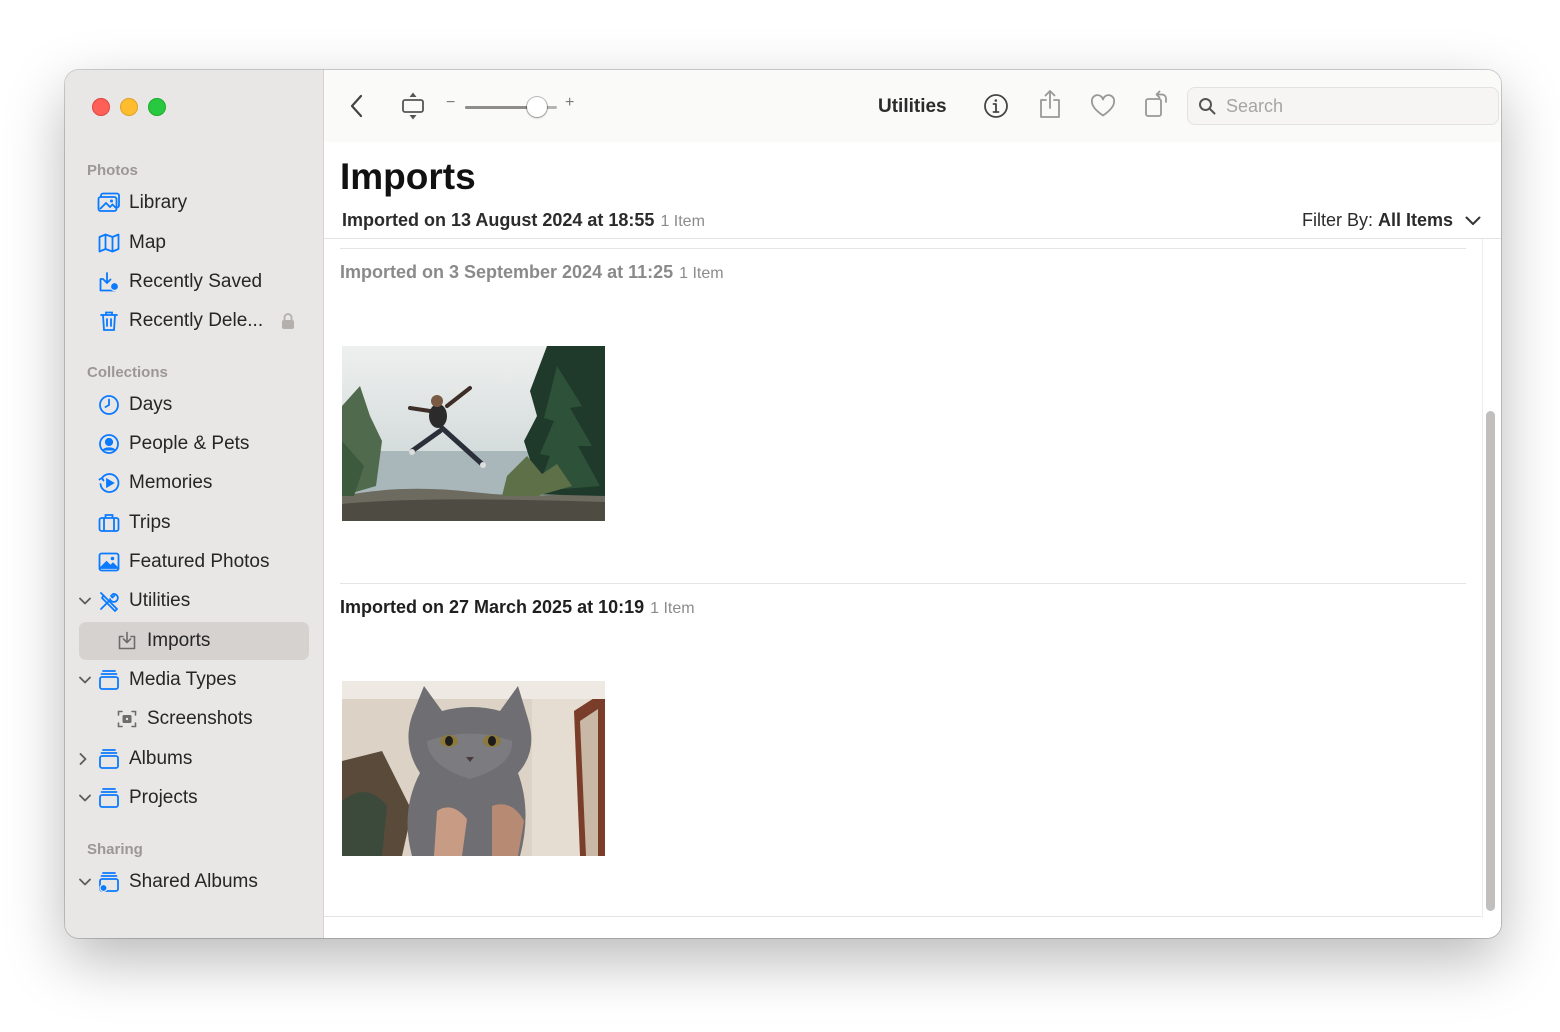 This screenshot has height=1032, width=1560. Describe the element at coordinates (473, 768) in the screenshot. I see `photo-thumbnail-cat` at that location.